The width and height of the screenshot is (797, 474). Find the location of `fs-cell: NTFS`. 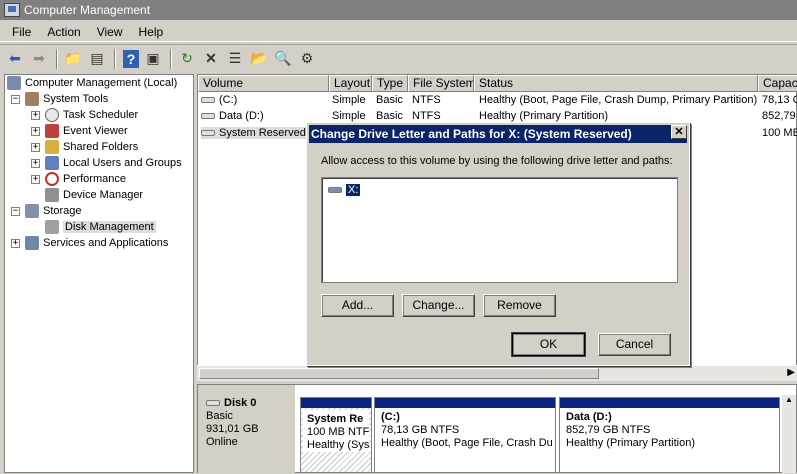

fs-cell: NTFS is located at coordinates (426, 100).